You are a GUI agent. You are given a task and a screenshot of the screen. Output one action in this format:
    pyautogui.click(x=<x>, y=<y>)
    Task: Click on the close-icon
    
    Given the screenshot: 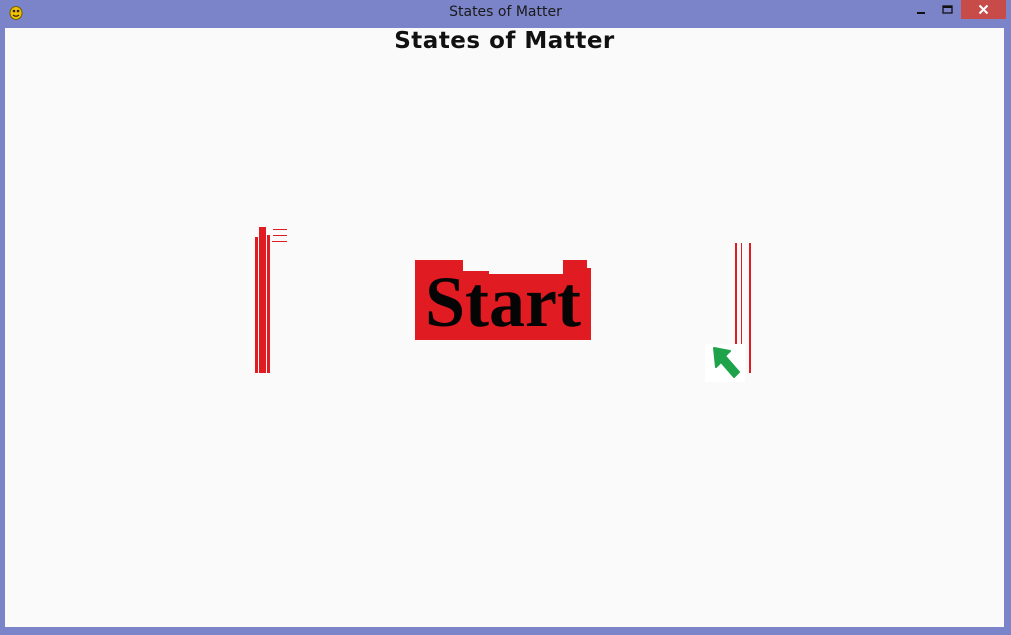 What is the action you would take?
    pyautogui.click(x=983, y=9)
    